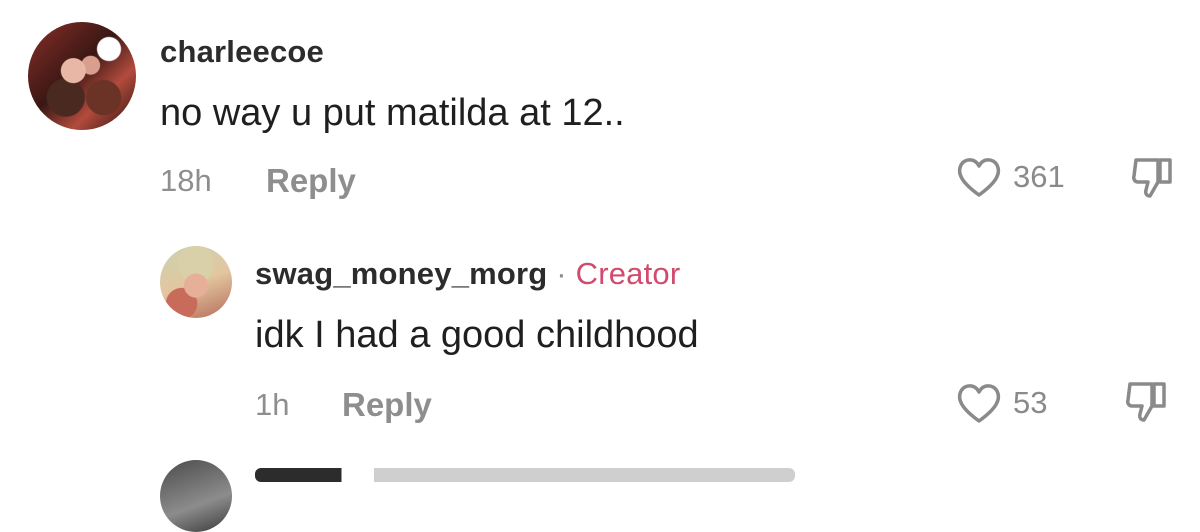 The width and height of the screenshot is (1200, 532). What do you see at coordinates (628, 273) in the screenshot?
I see `creator-badge: Creator` at bounding box center [628, 273].